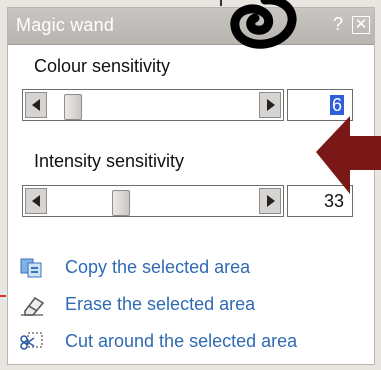 The height and width of the screenshot is (370, 381). I want to click on colour-sensitivity-slider, so click(153, 105).